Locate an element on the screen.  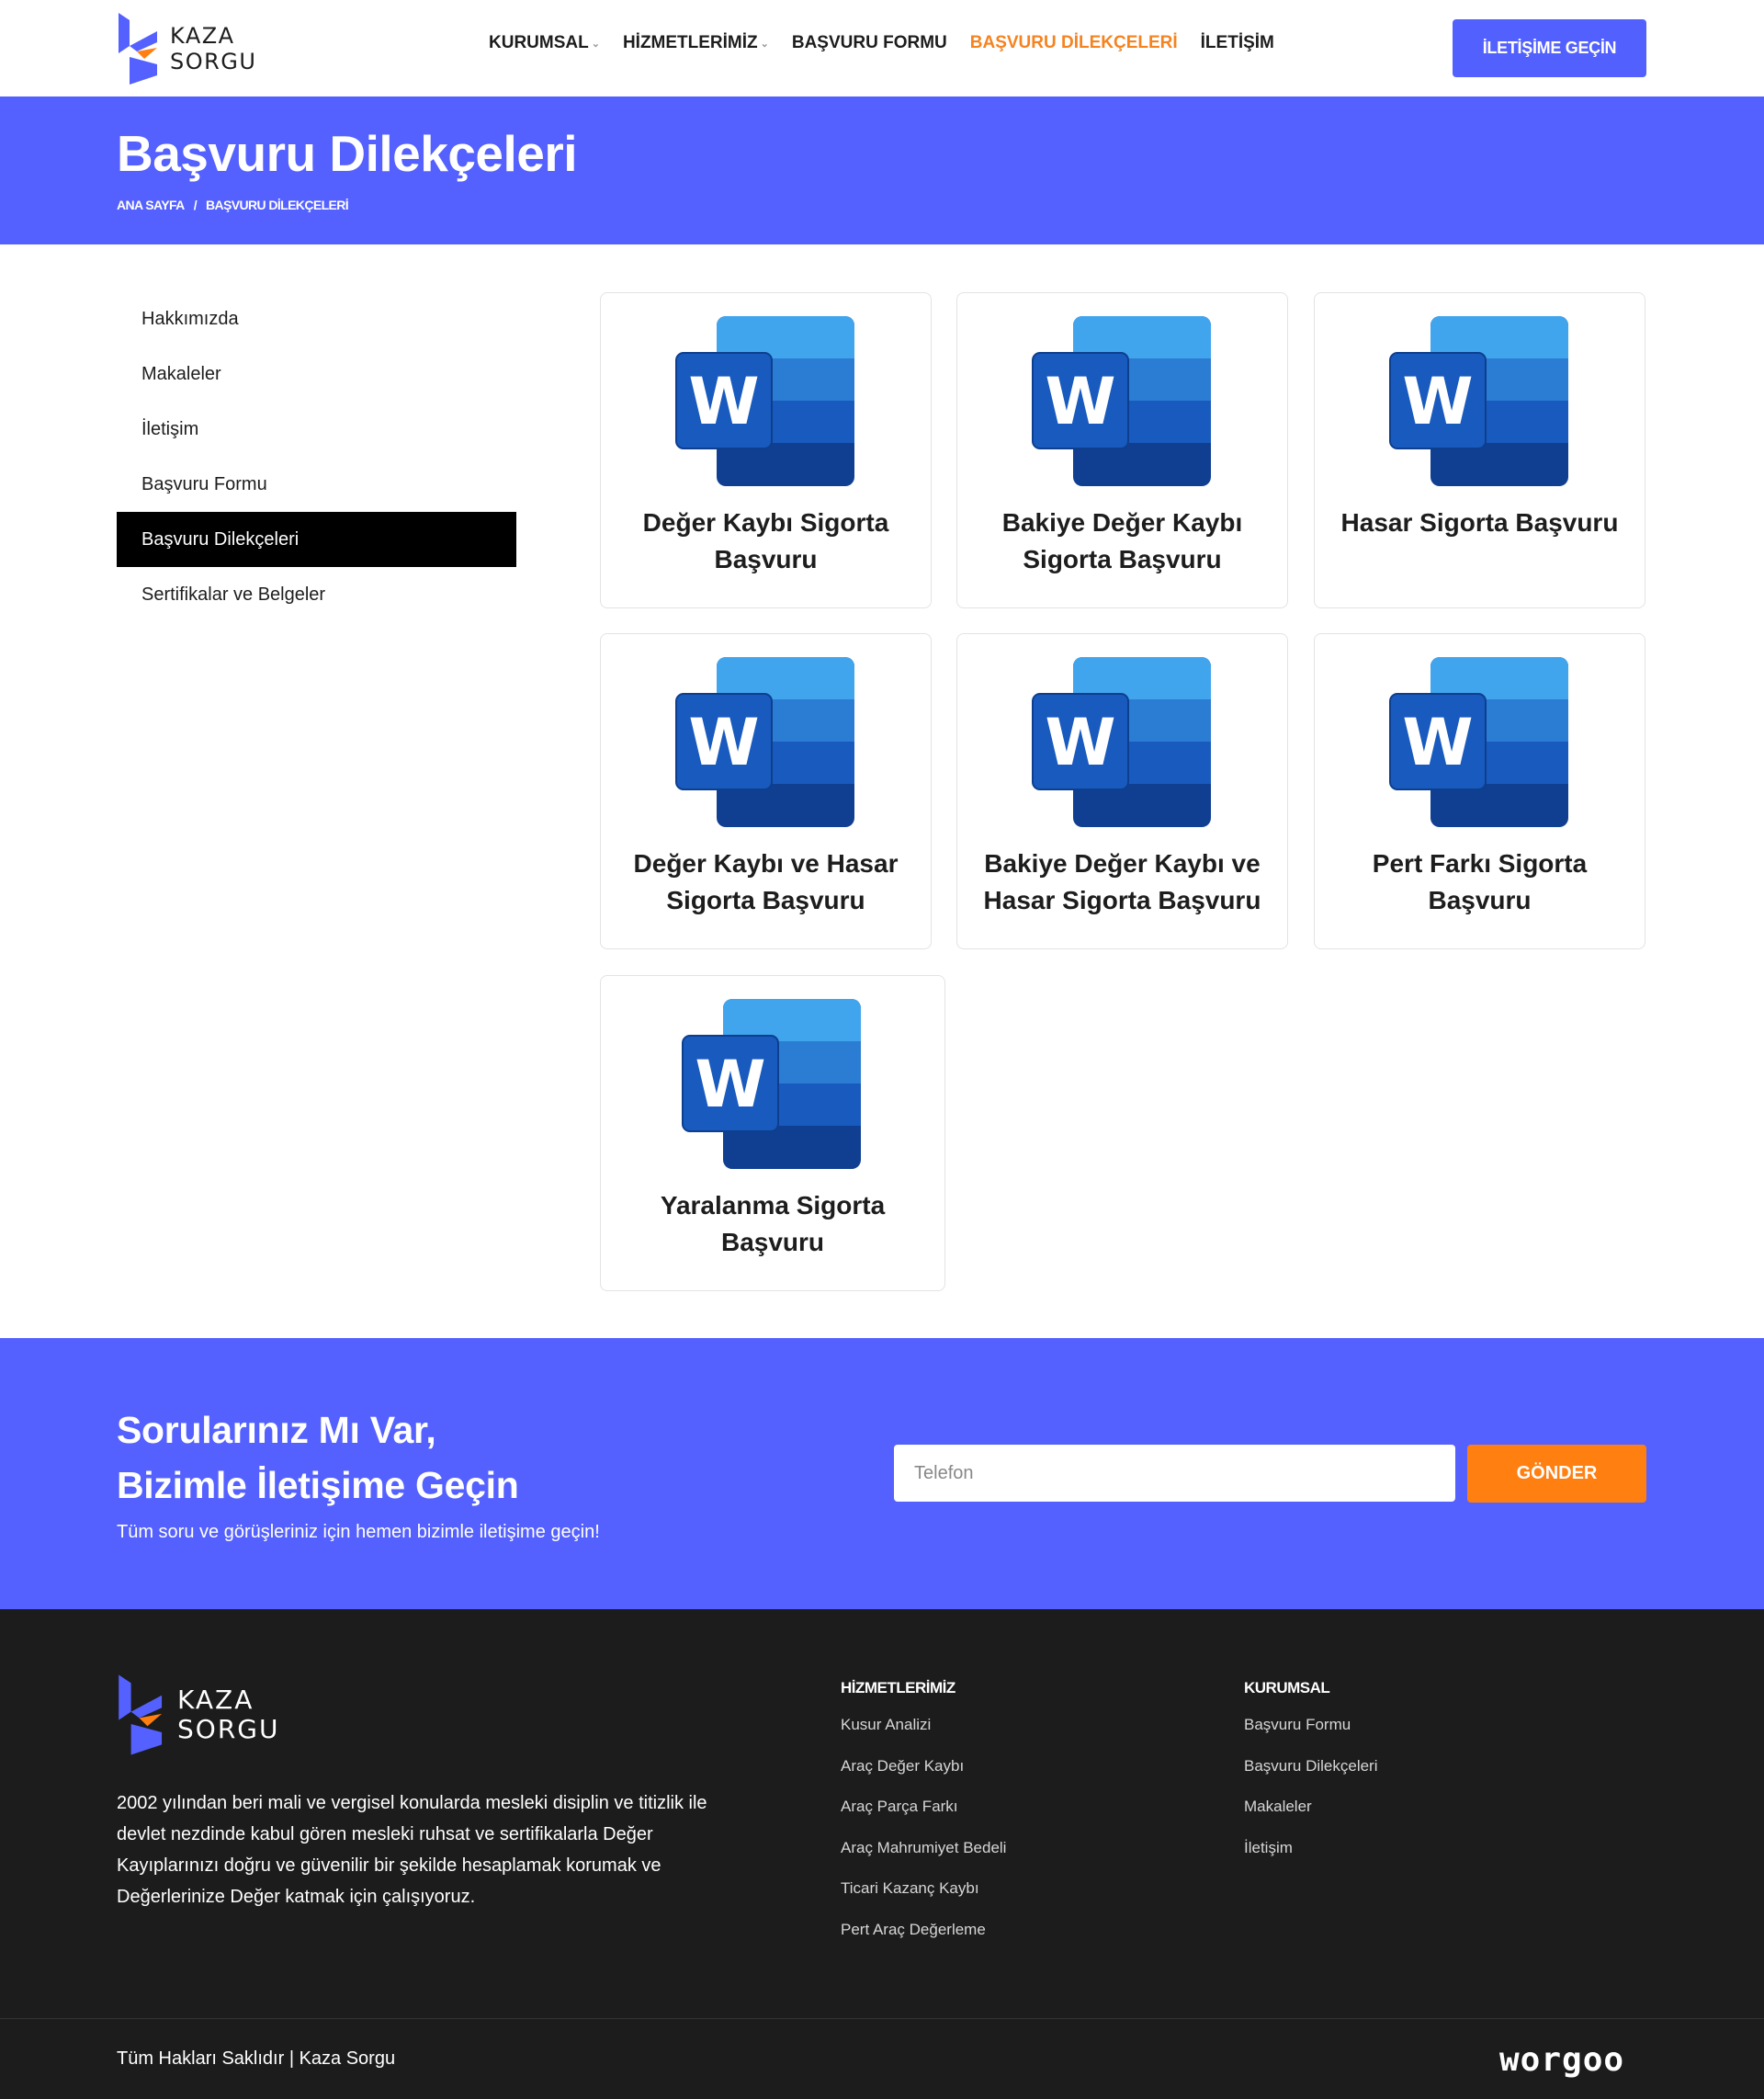
footer-logo: KAZA SORGU is located at coordinates (198, 1715).